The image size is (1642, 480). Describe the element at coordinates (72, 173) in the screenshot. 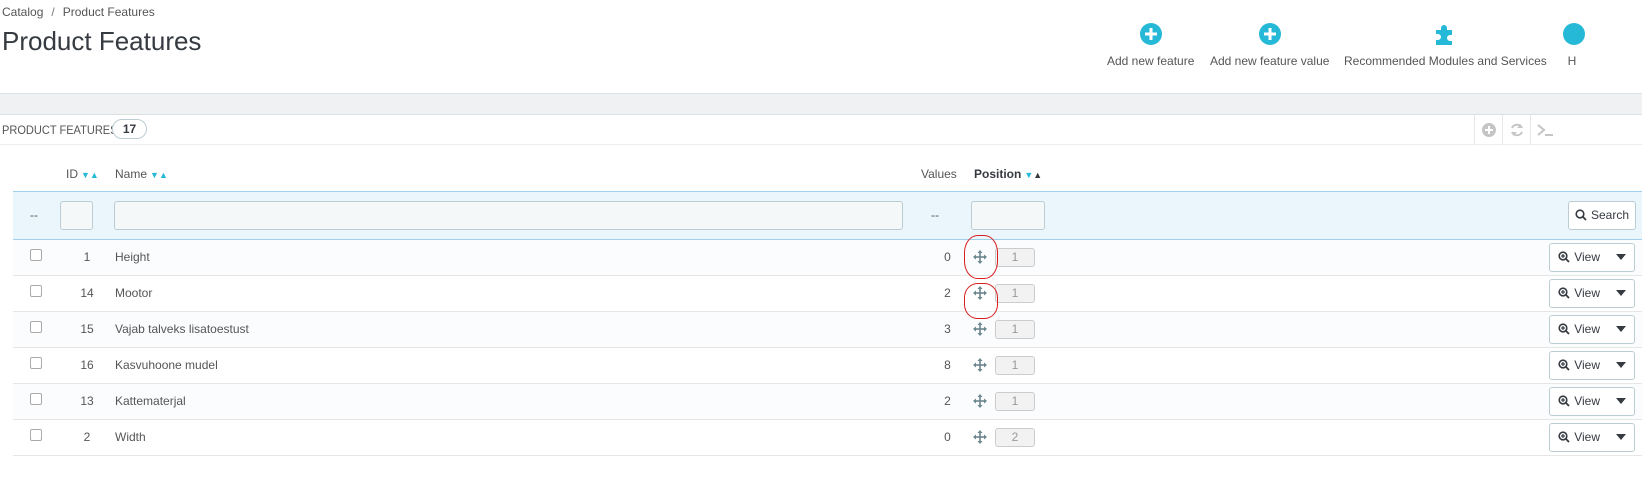

I see `header-id-label: ID` at that location.